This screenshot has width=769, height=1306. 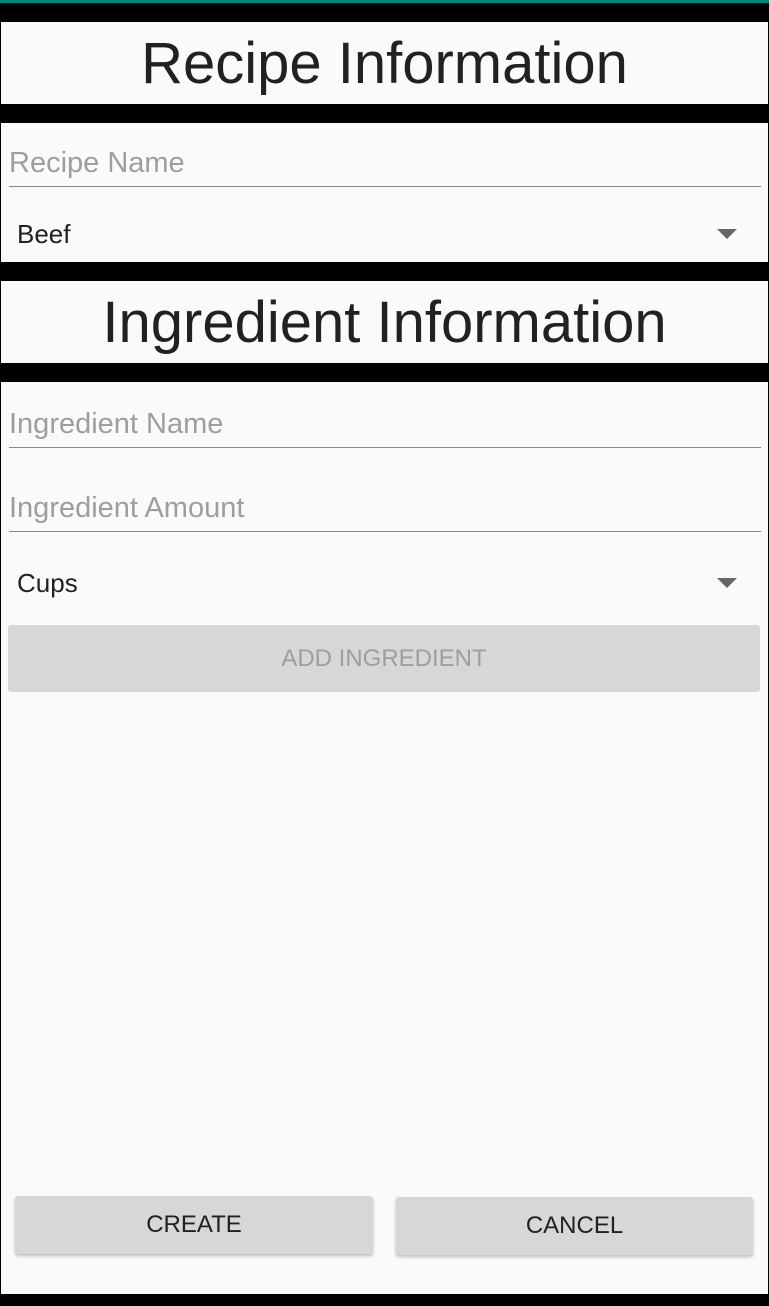 What do you see at coordinates (385, 512) in the screenshot?
I see `ingredient-amount-input: Ingredient Amount` at bounding box center [385, 512].